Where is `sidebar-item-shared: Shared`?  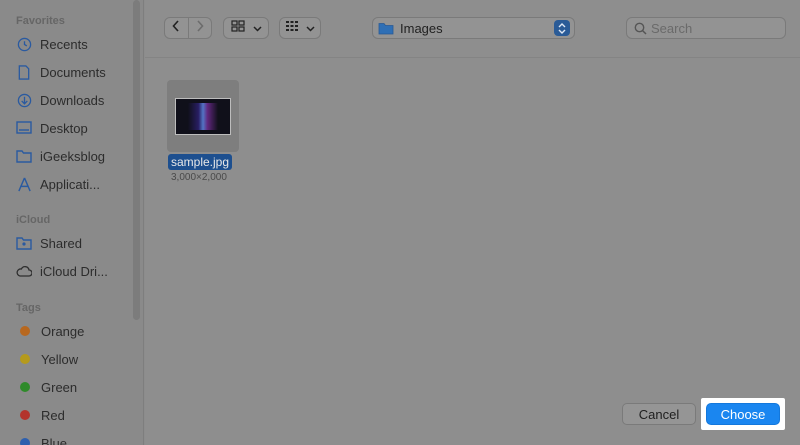
sidebar-item-shared: Shared is located at coordinates (76, 243).